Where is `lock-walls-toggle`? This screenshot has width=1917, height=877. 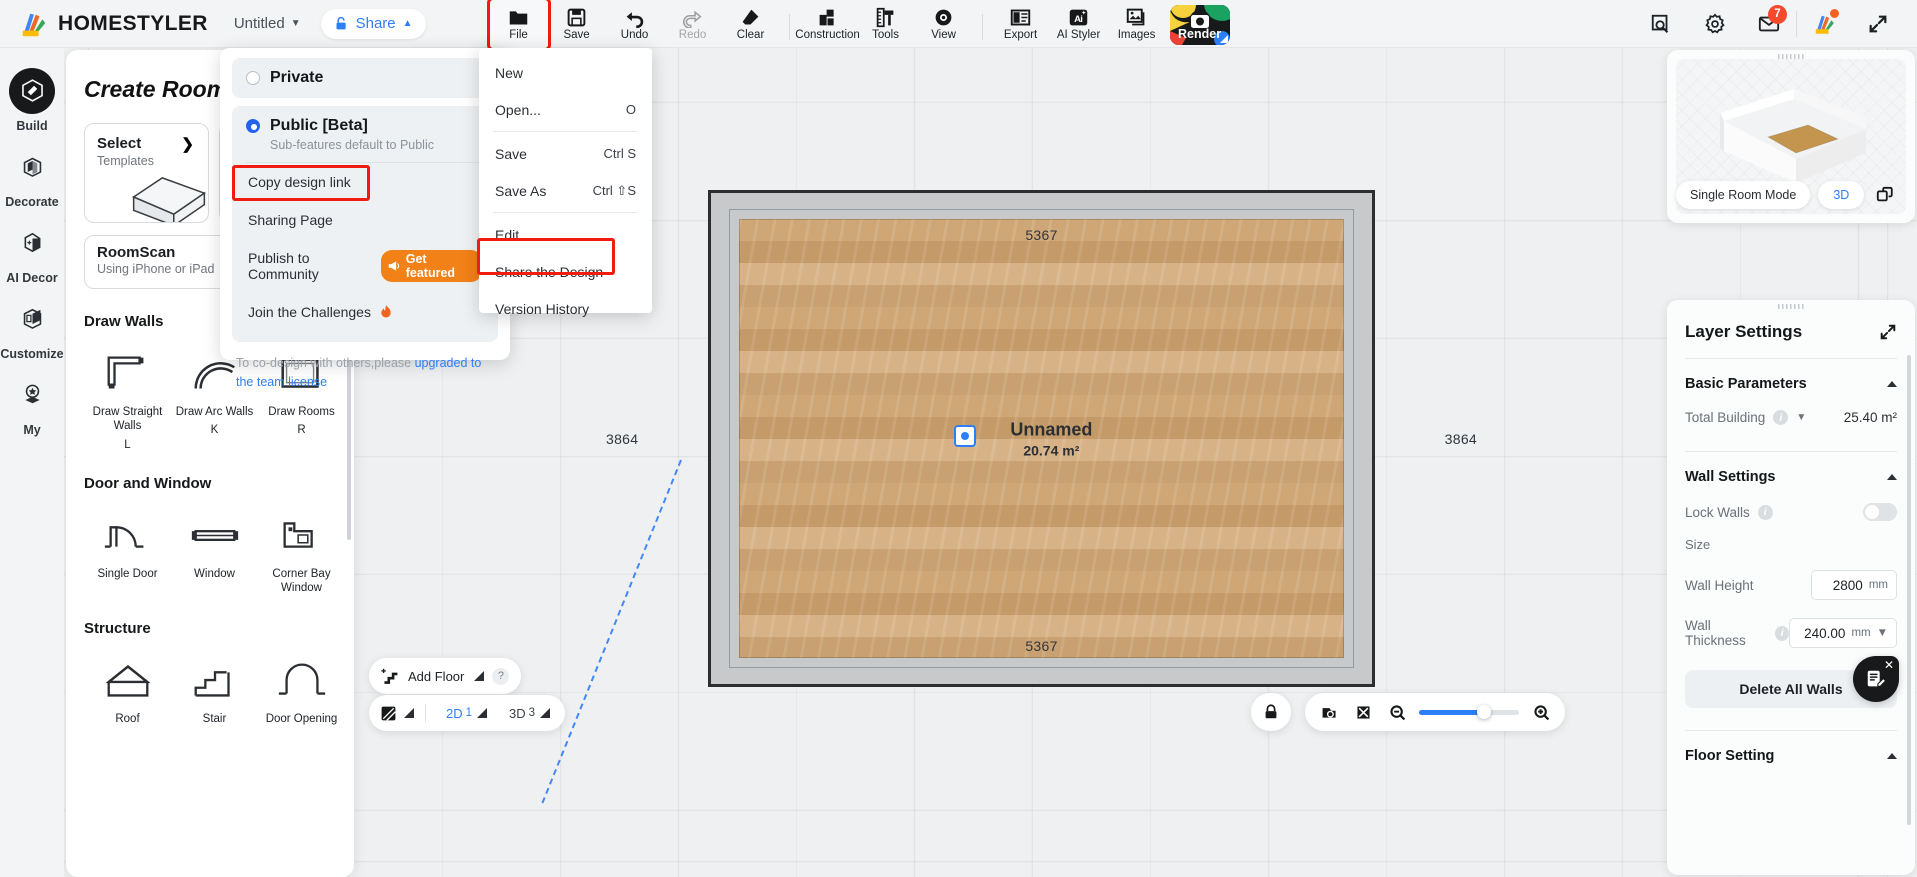 lock-walls-toggle is located at coordinates (1880, 512).